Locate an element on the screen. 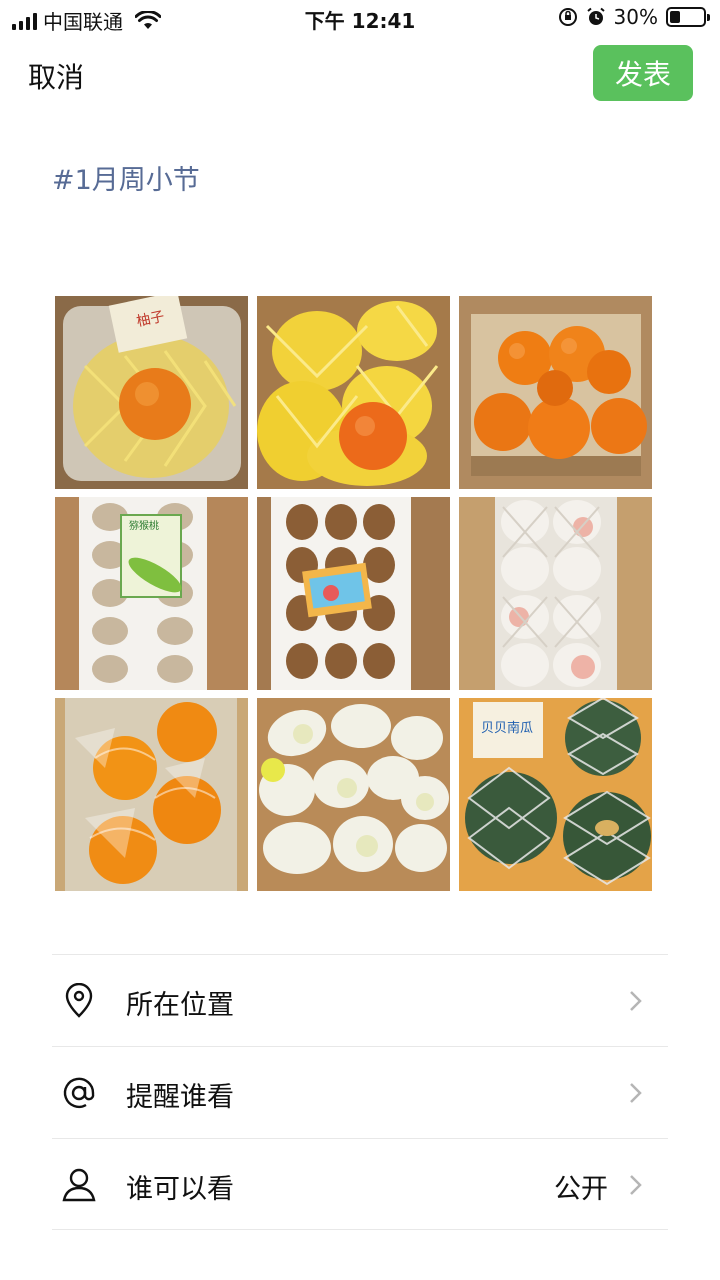  photo-pumpkins: 贝贝南瓜 is located at coordinates (555, 794).